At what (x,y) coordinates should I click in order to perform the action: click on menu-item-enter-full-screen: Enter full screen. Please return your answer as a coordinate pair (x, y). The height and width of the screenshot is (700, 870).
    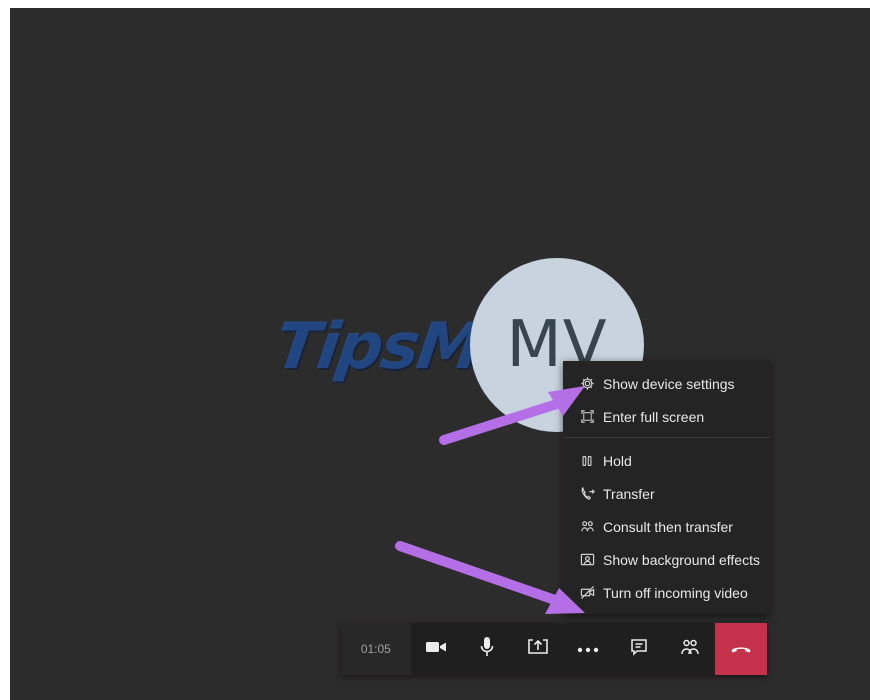
    Looking at the image, I should click on (666, 416).